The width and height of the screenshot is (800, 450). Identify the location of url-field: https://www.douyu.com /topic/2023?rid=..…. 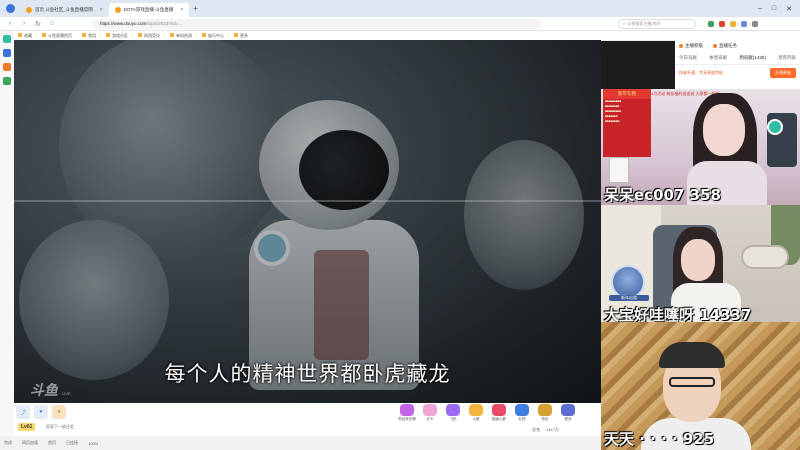
(317, 23).